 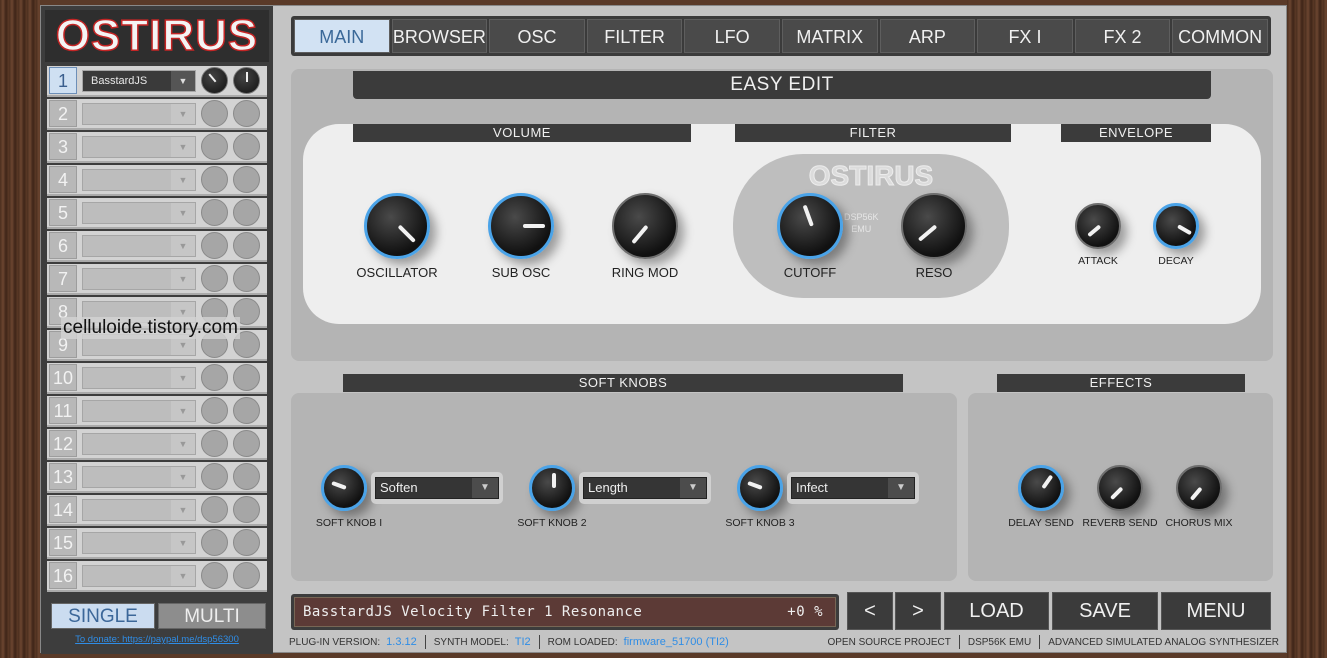 What do you see at coordinates (139, 80) in the screenshot?
I see `preset-dropdown: BasstardJS ▼` at bounding box center [139, 80].